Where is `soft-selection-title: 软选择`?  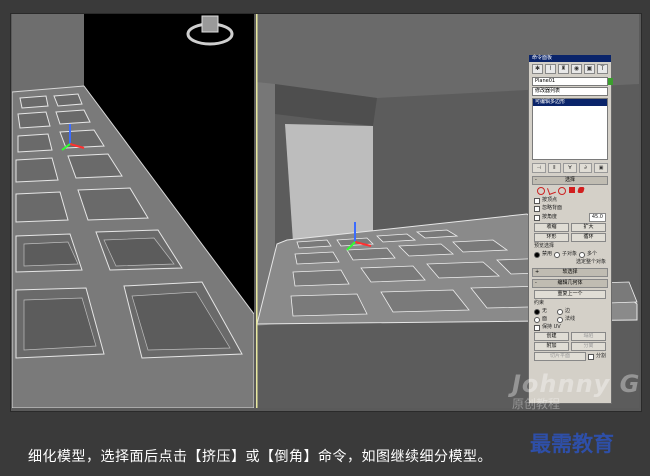
soft-selection-title: 软选择 is located at coordinates (570, 272).